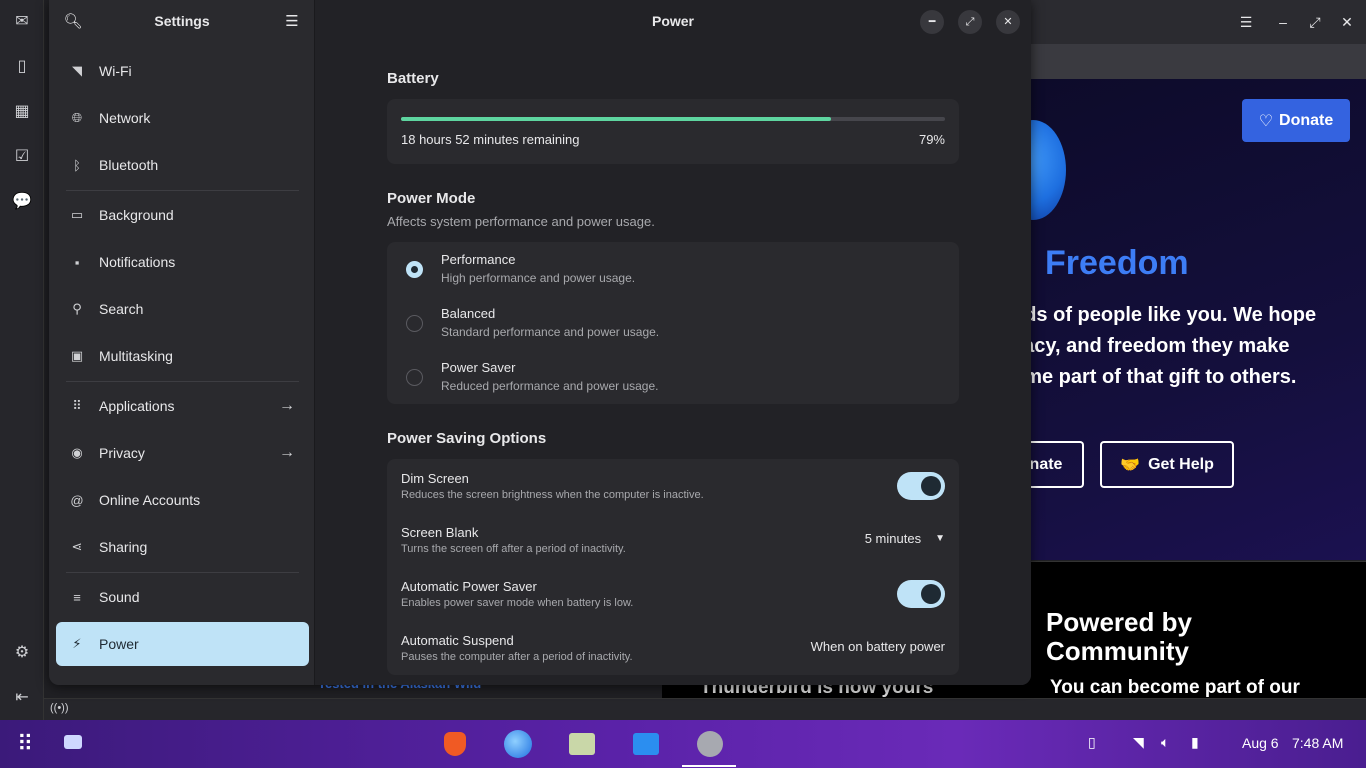 The height and width of the screenshot is (768, 1366). Describe the element at coordinates (182, 406) in the screenshot. I see `sidebar-item-applications: ⠿ Applications →` at that location.